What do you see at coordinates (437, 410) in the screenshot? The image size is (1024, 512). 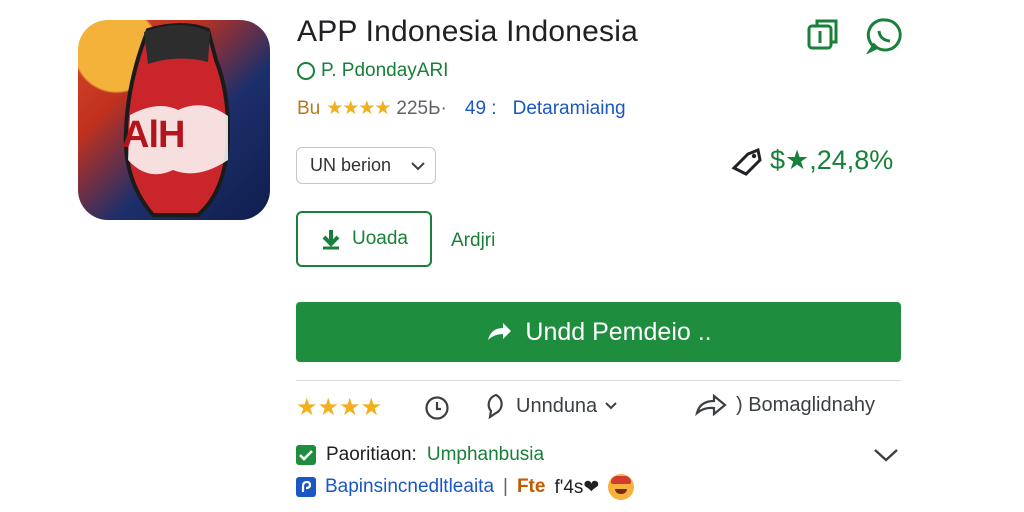 I see `clock-icon` at bounding box center [437, 410].